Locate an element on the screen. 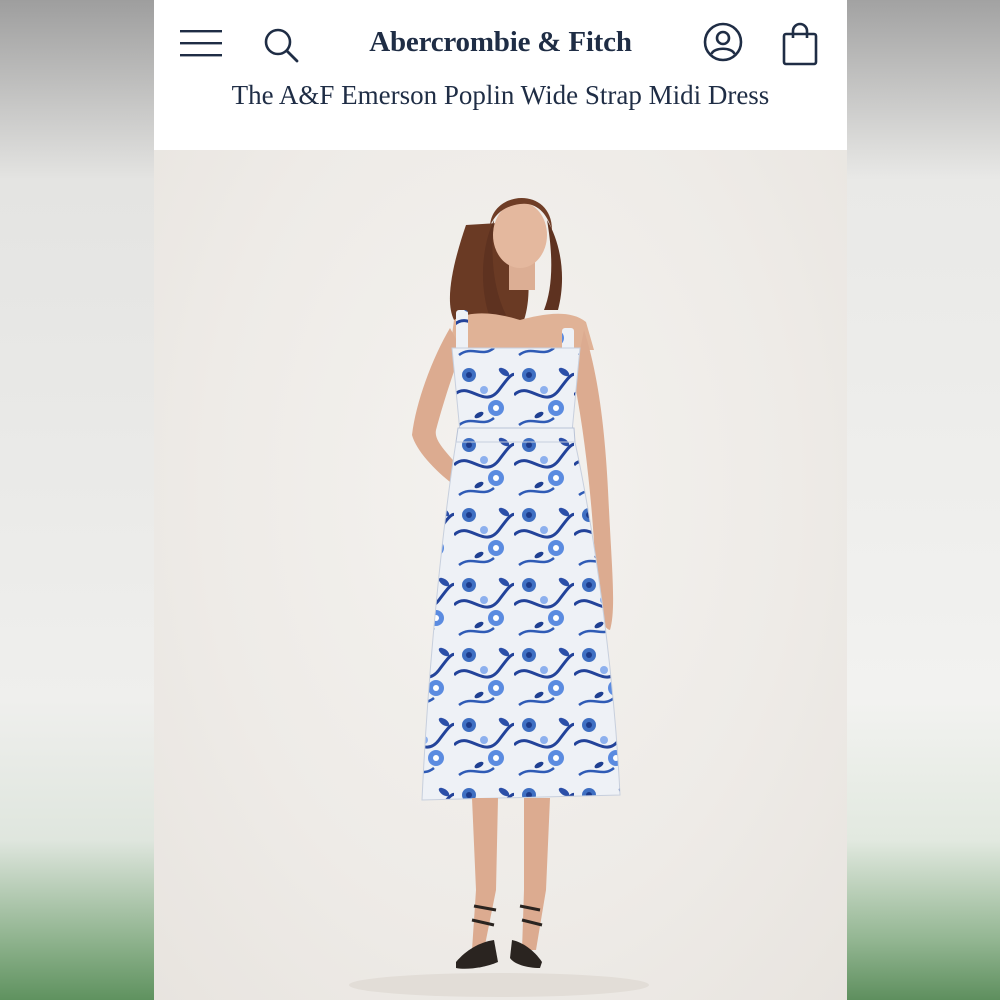 This screenshot has width=1000, height=1000. menu-icon is located at coordinates (201, 44).